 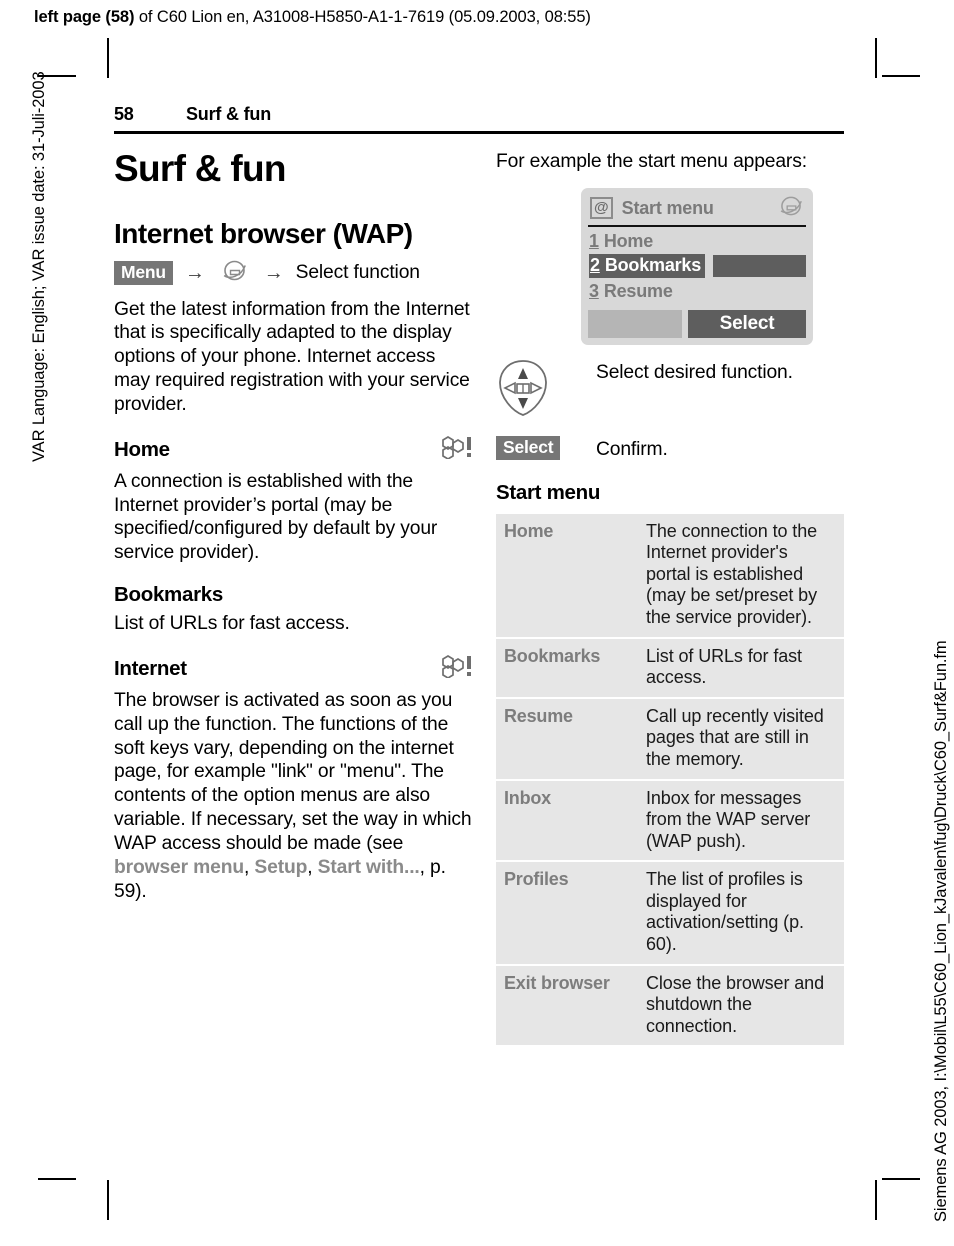 What do you see at coordinates (759, 266) in the screenshot?
I see `phone-menu-selection-highlight` at bounding box center [759, 266].